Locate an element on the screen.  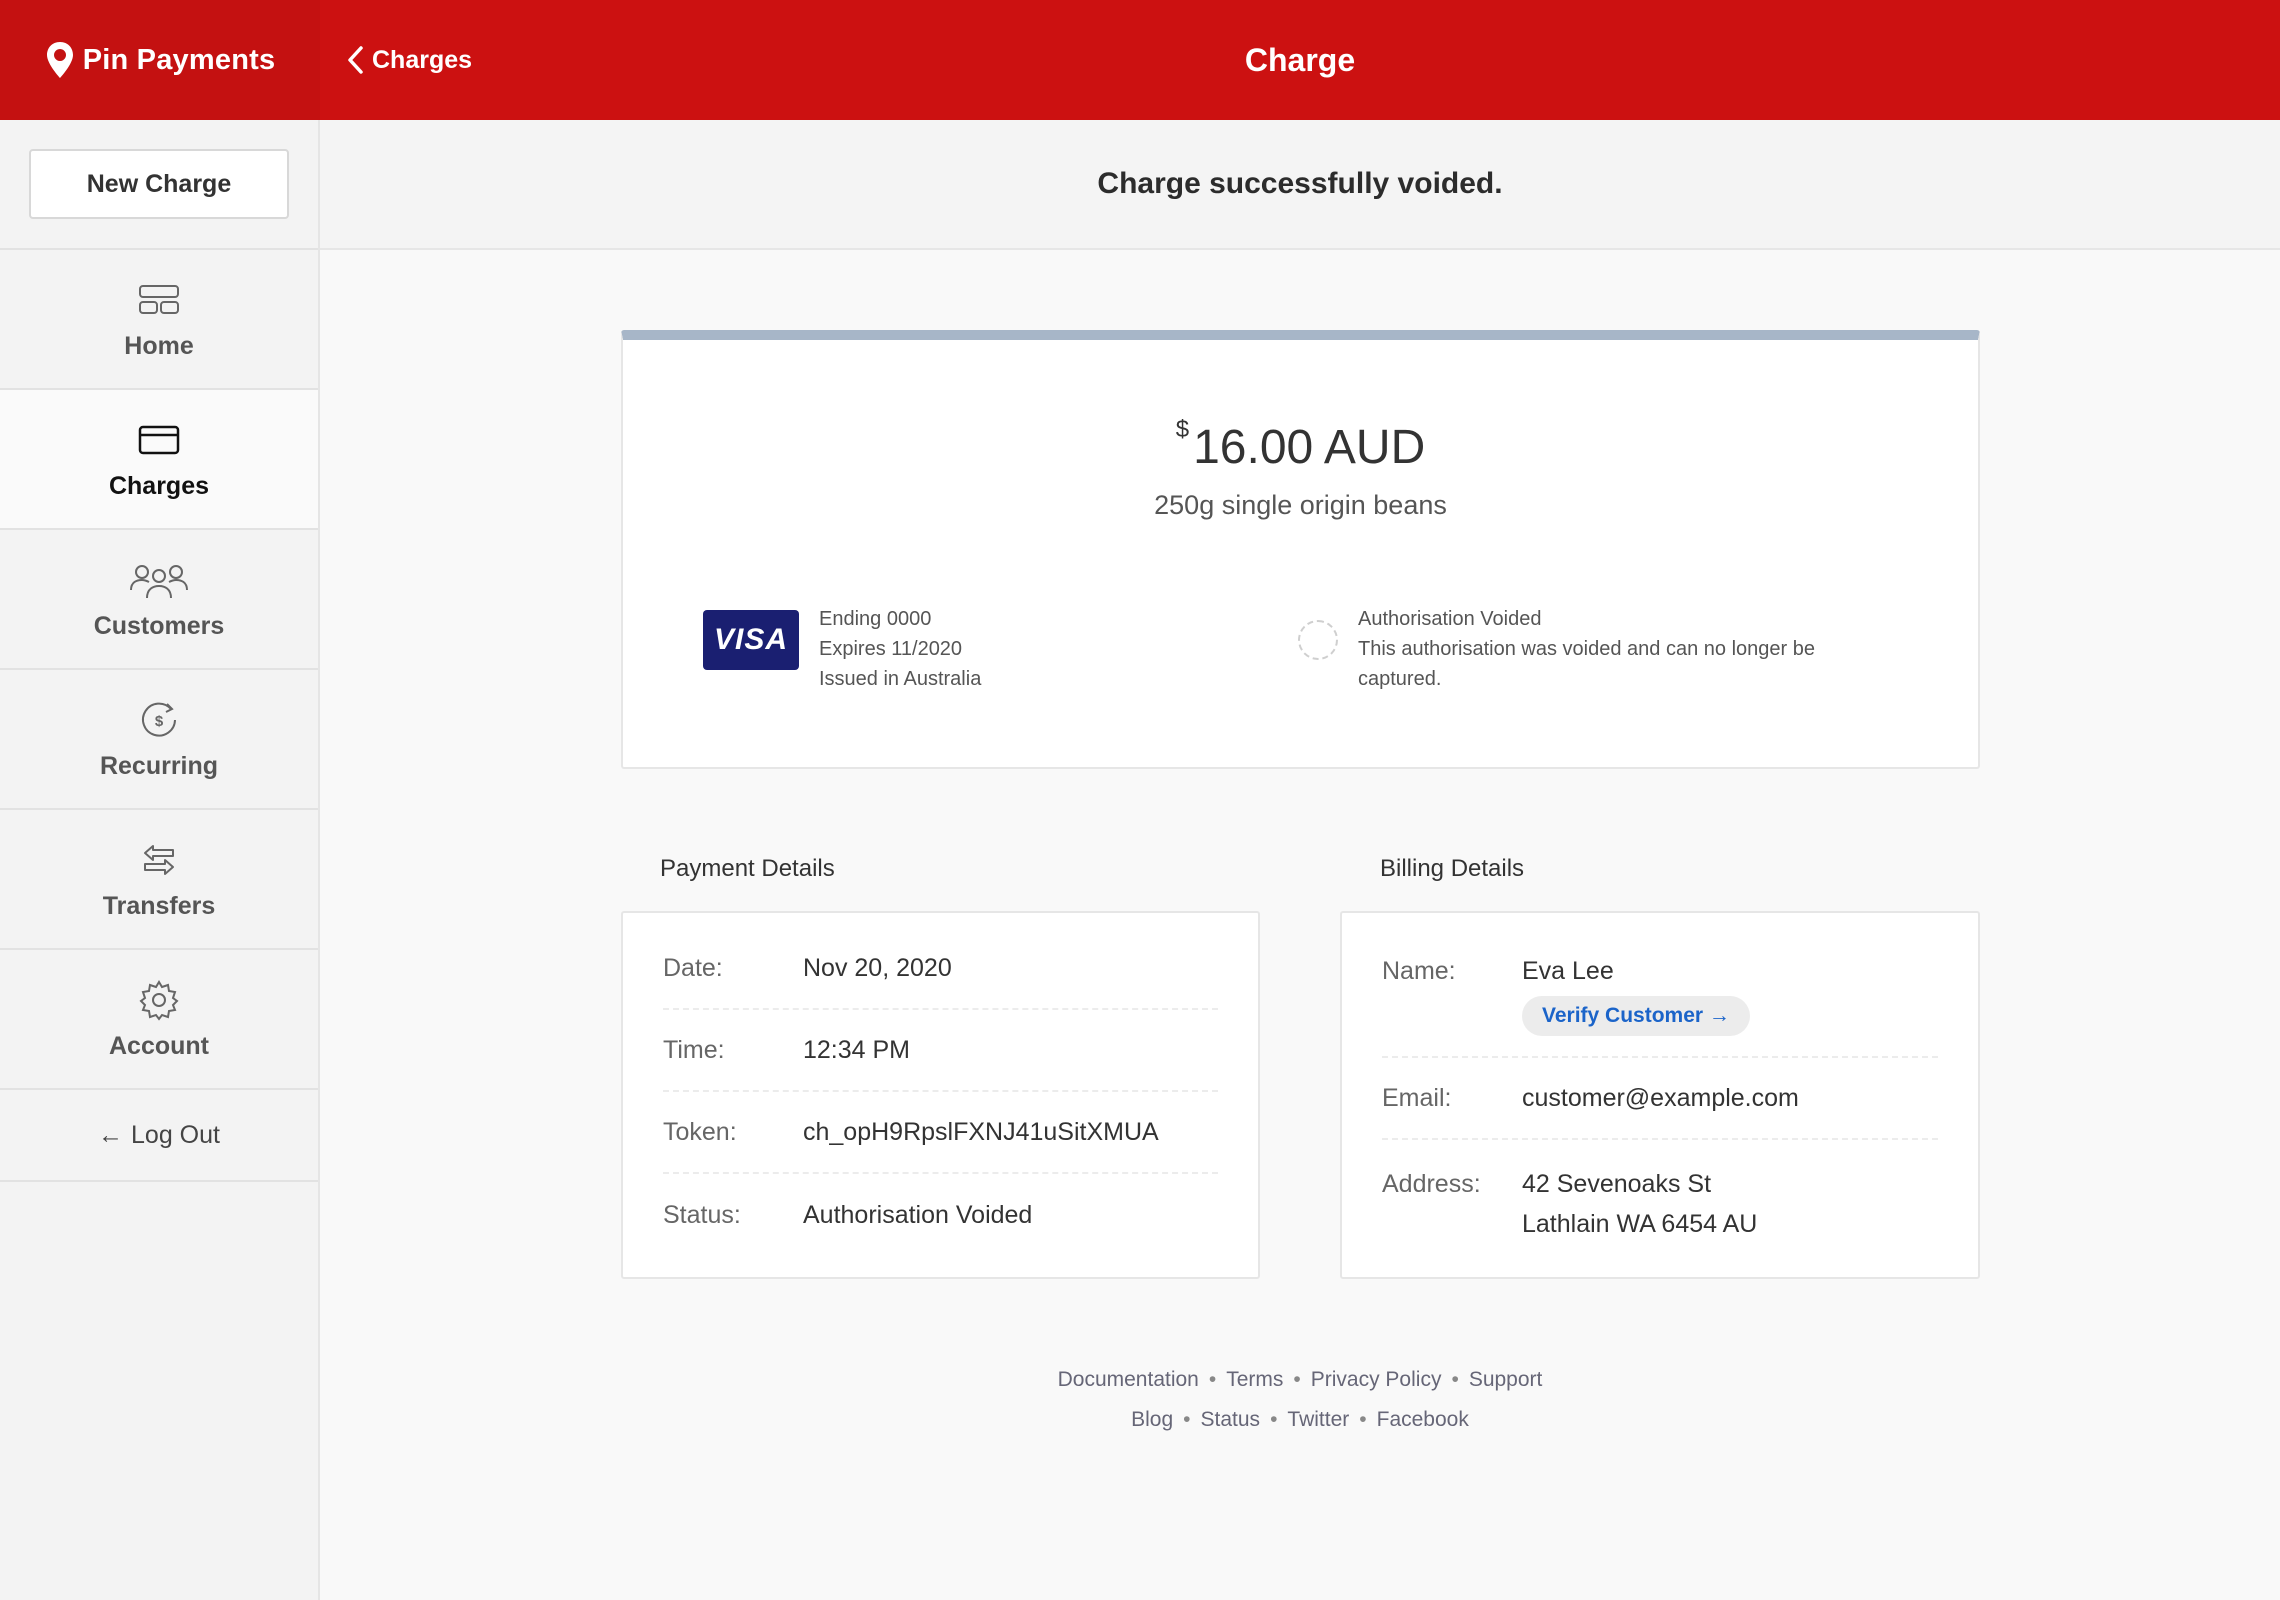
billing-row-email: Email: customer@example.com is located at coordinates (1660, 1099).